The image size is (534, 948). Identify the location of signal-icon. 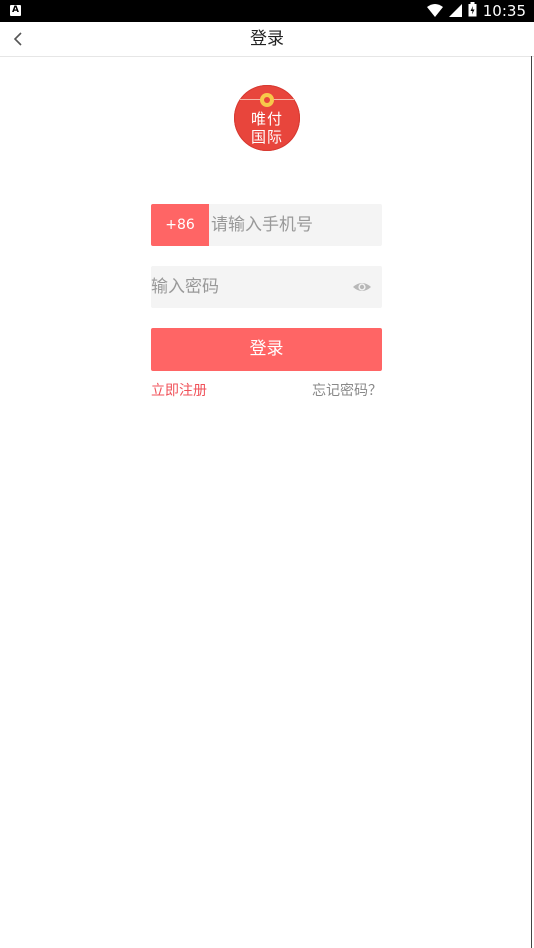
(455, 11).